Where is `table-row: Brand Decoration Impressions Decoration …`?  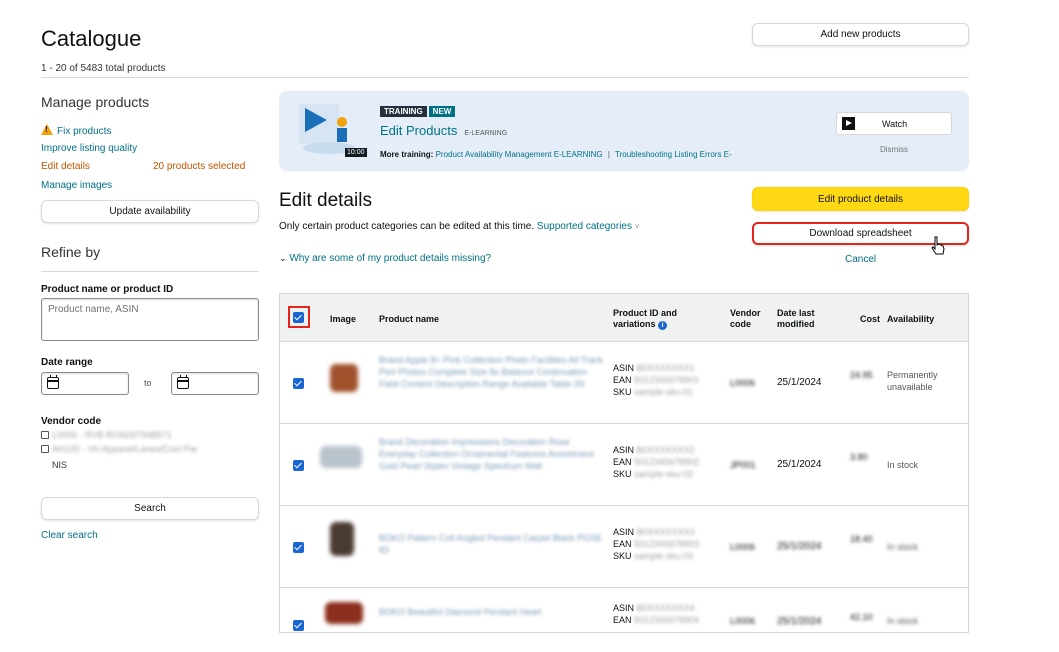 table-row: Brand Decoration Impressions Decoration … is located at coordinates (624, 465).